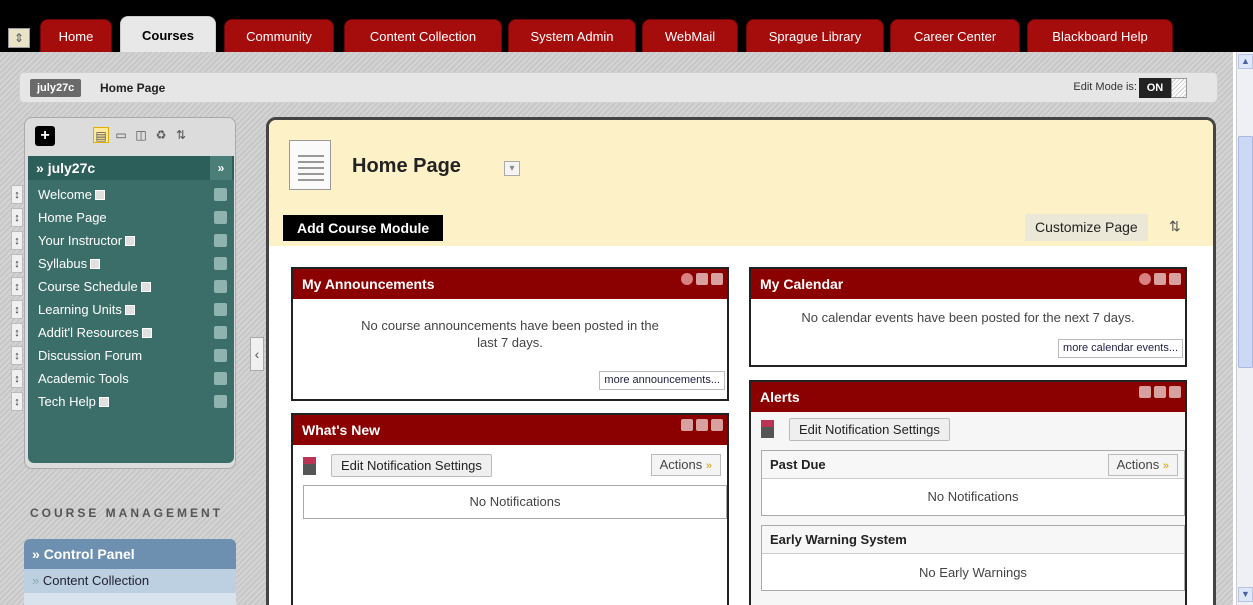 Image resolution: width=1253 pixels, height=605 pixels. What do you see at coordinates (88, 286) in the screenshot?
I see `sidebar-item-label: Course Schedule` at bounding box center [88, 286].